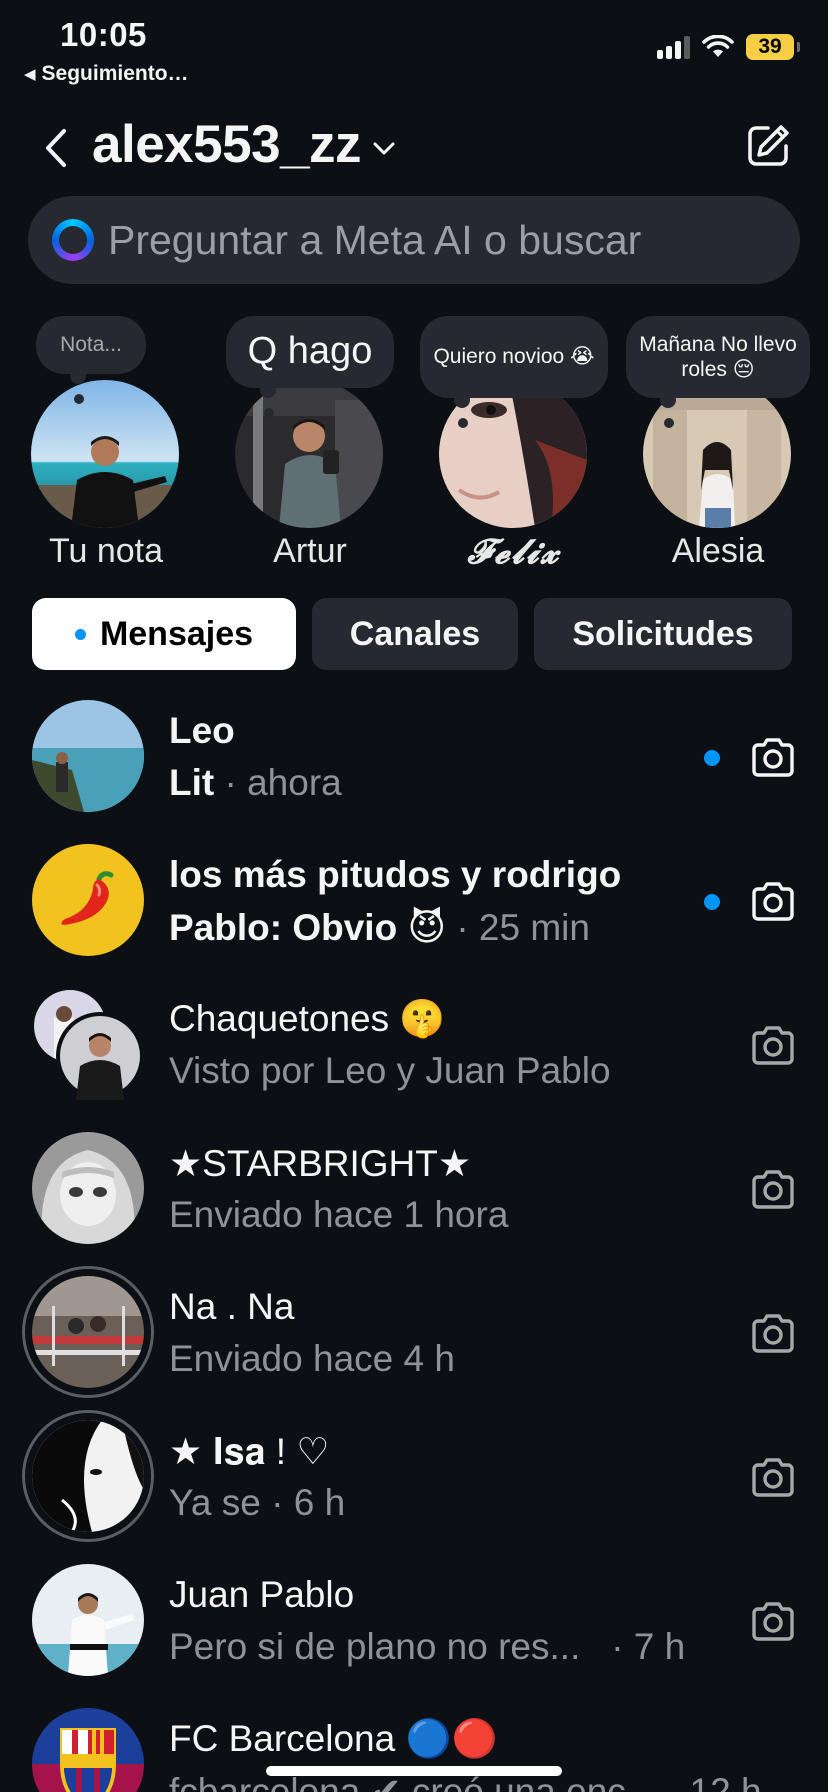  I want to click on chat-title: los más pitudos y rodrigo, so click(395, 874).